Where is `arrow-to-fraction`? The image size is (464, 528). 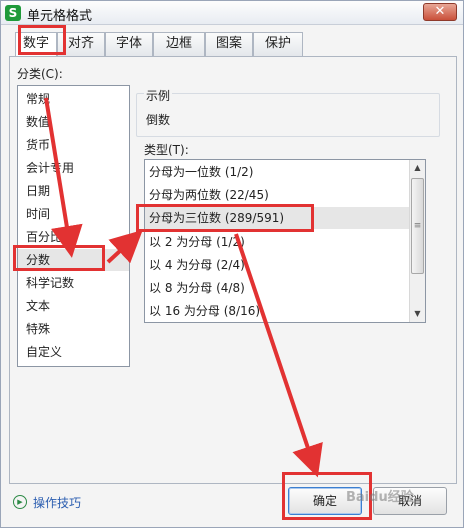 arrow-to-fraction is located at coordinates (63, 177).